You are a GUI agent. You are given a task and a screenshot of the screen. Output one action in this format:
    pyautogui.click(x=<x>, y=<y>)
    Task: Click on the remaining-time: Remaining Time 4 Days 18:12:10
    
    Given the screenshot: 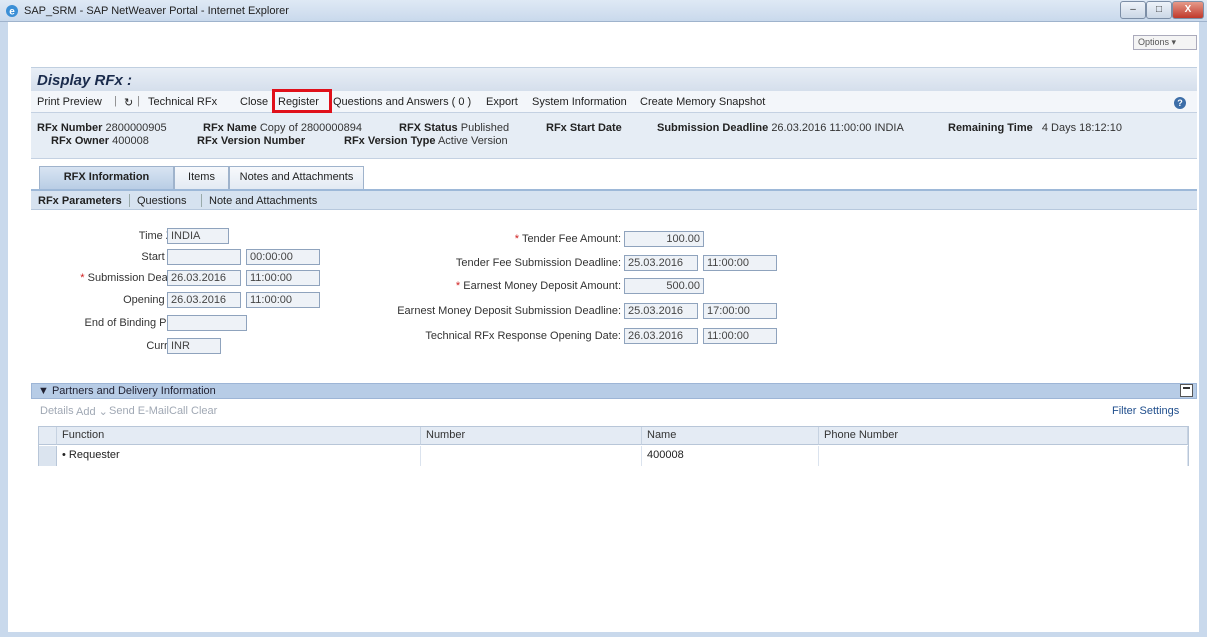 What is the action you would take?
    pyautogui.click(x=1035, y=128)
    